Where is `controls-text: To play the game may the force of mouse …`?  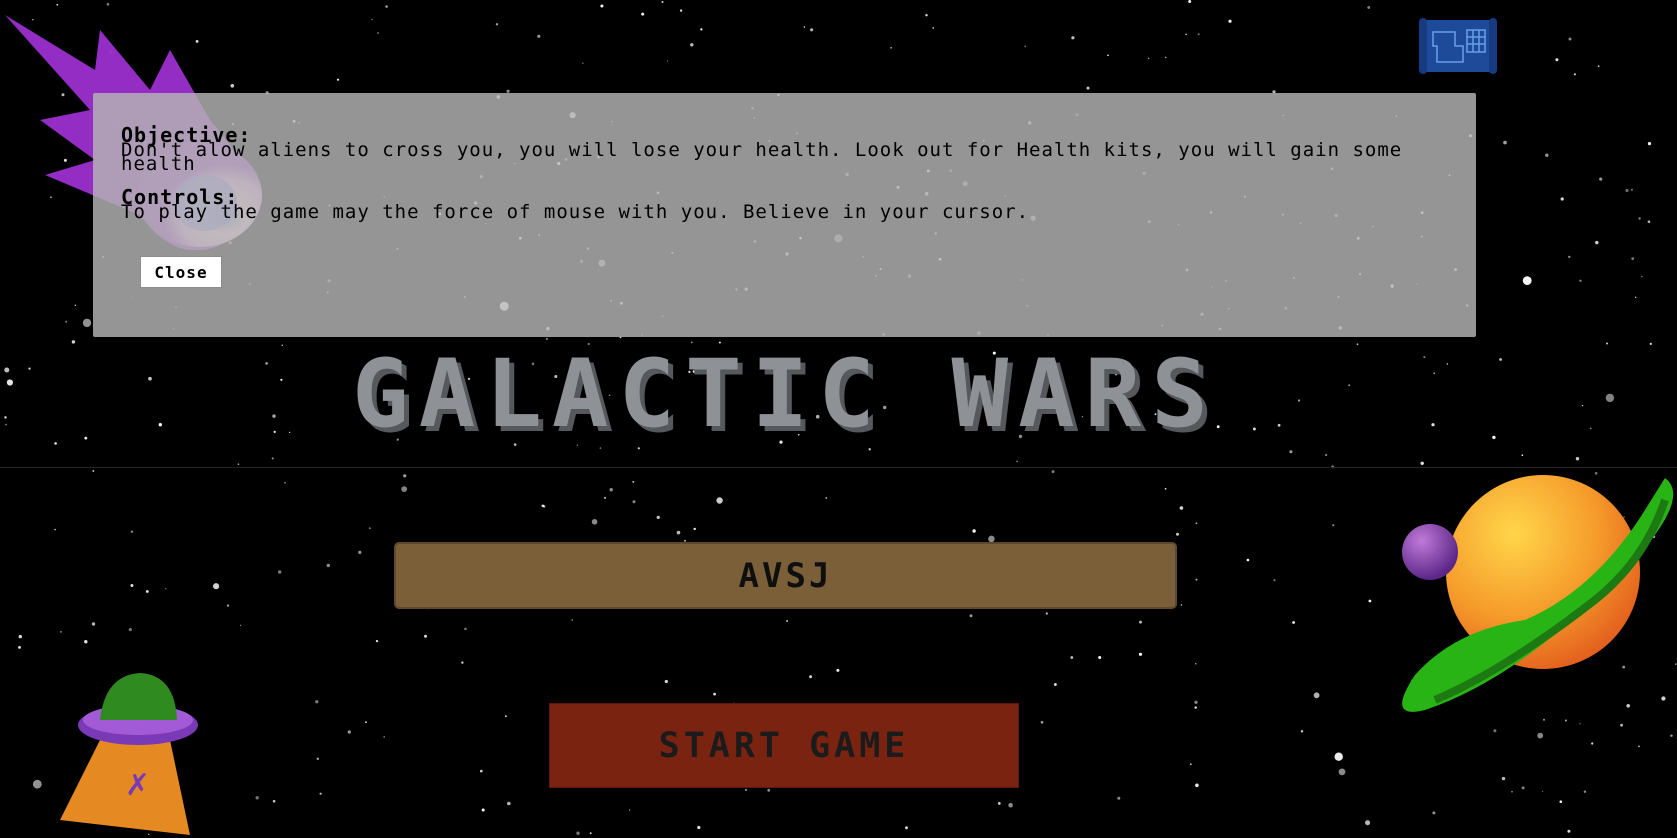
controls-text: To play the game may the force of mouse … is located at coordinates (575, 212).